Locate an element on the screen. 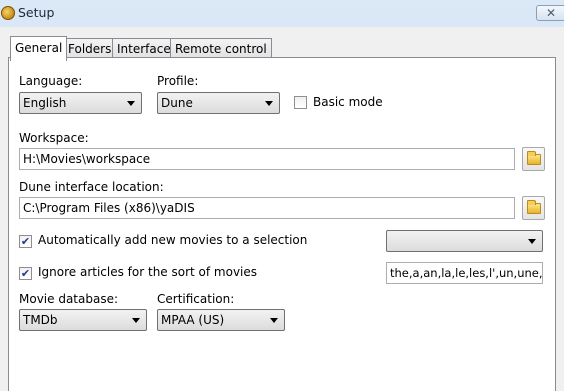 This screenshot has height=391, width=564. workspace-label: Workspace: is located at coordinates (54, 138).